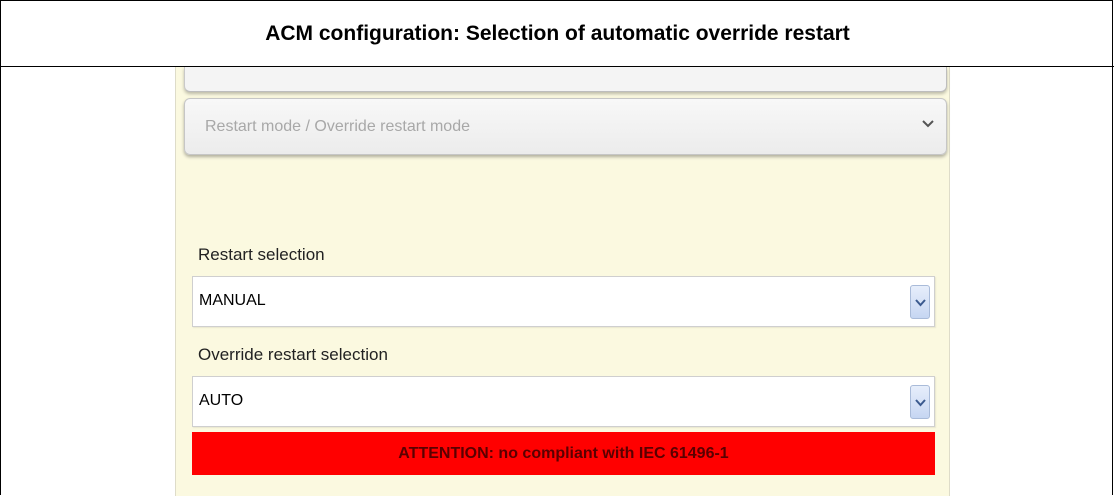 Image resolution: width=1115 pixels, height=496 pixels. What do you see at coordinates (232, 300) in the screenshot?
I see `restart-selection-value: MANUAL` at bounding box center [232, 300].